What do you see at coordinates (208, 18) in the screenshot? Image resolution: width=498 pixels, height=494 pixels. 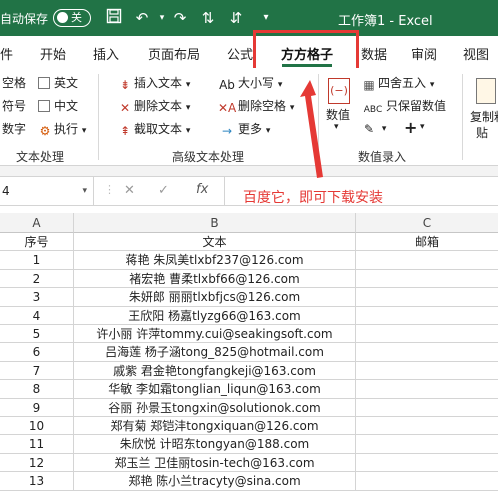 I see `sort-ascending-icon: ⇅` at bounding box center [208, 18].